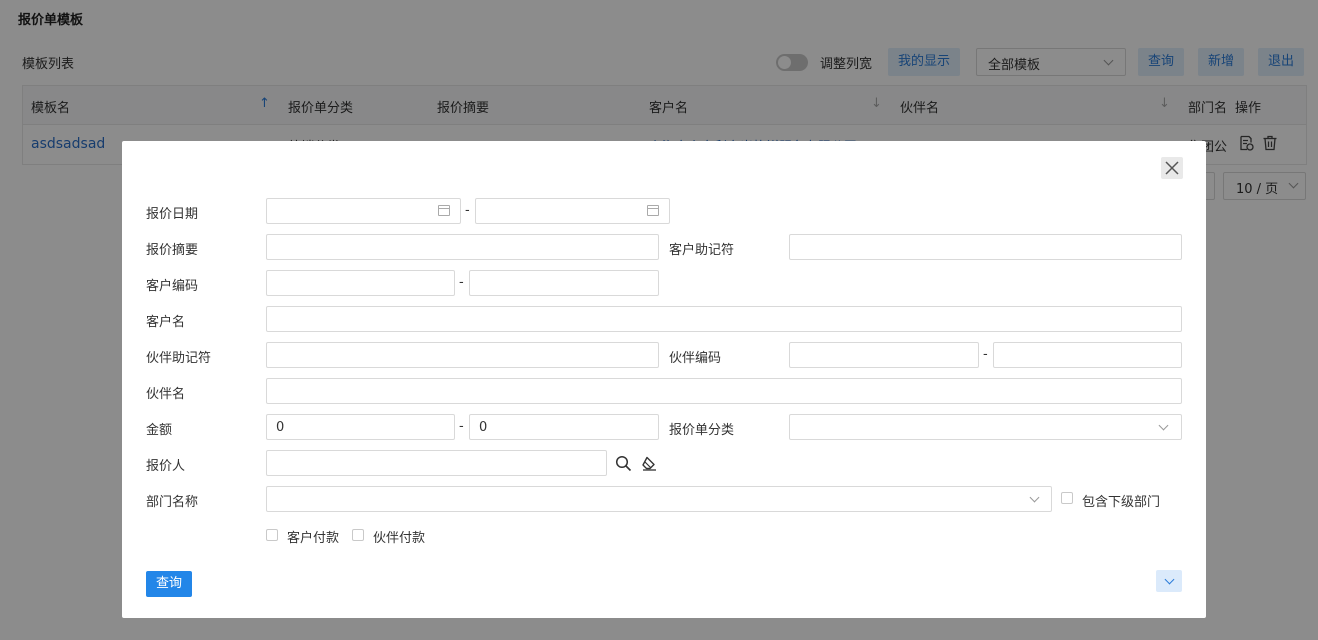 This screenshot has width=1318, height=640. I want to click on partner-name-input, so click(724, 391).